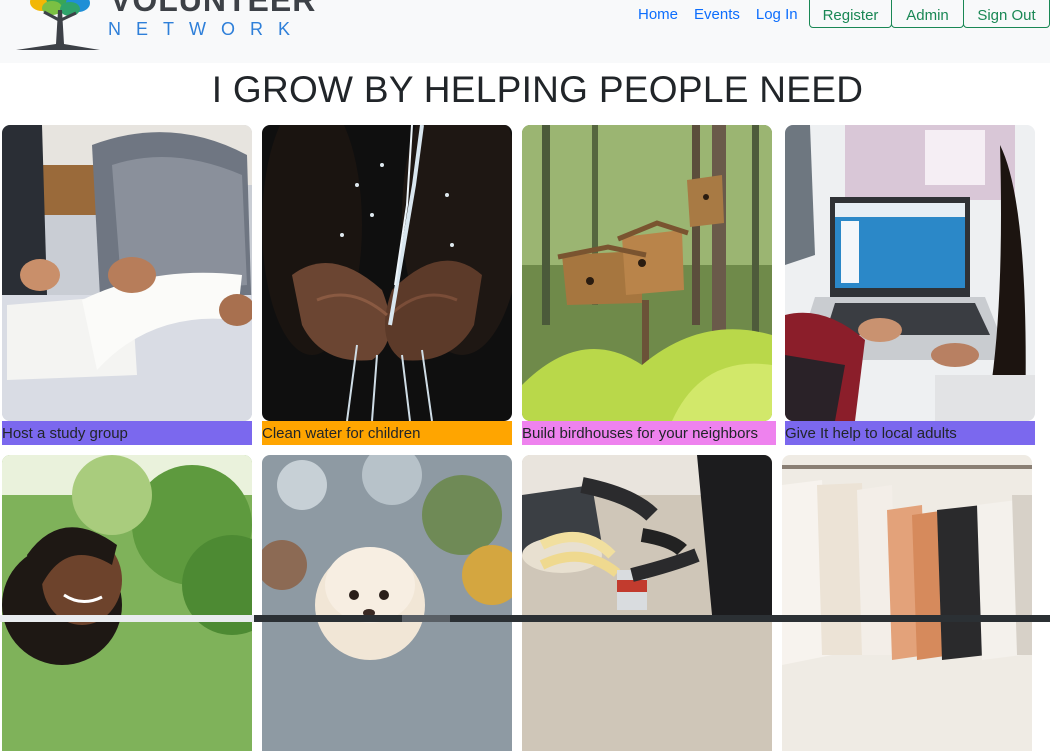  What do you see at coordinates (1006, 14) in the screenshot?
I see `sign-out-button: Sign Out` at bounding box center [1006, 14].